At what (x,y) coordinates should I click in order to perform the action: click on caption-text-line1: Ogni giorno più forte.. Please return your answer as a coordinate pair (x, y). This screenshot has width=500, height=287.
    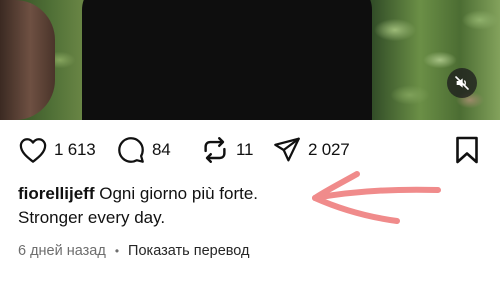
    Looking at the image, I should click on (179, 193).